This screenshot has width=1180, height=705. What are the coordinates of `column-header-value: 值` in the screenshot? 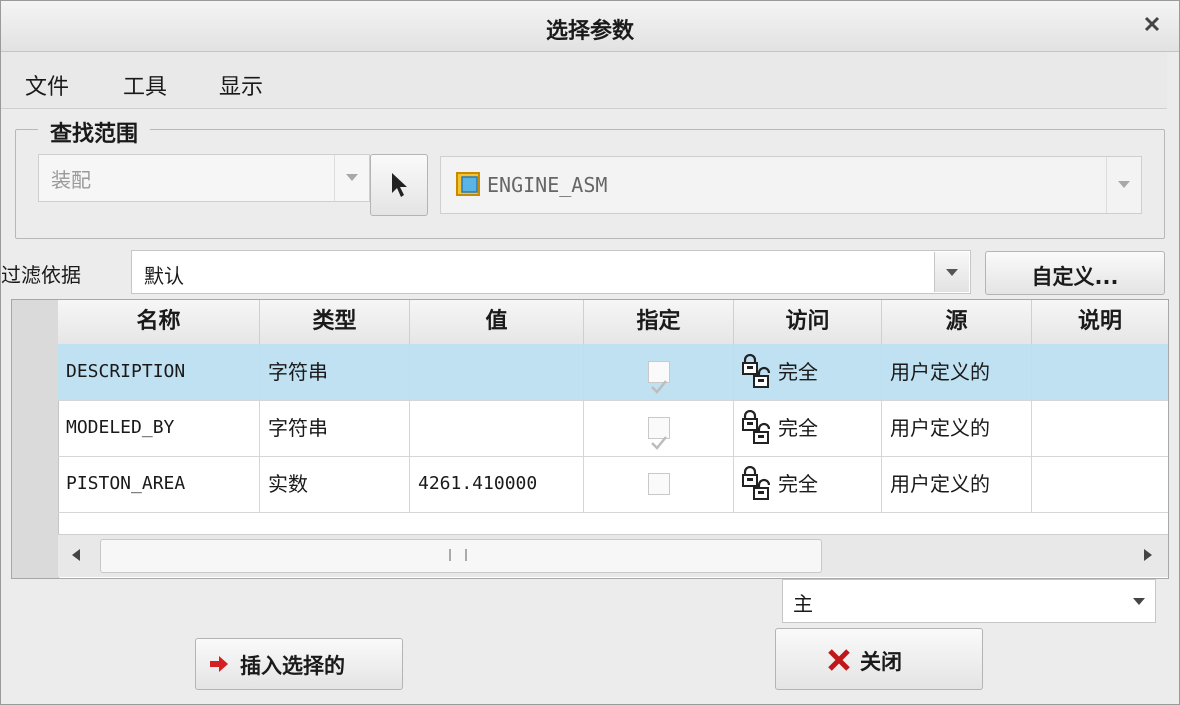 It's located at (497, 322).